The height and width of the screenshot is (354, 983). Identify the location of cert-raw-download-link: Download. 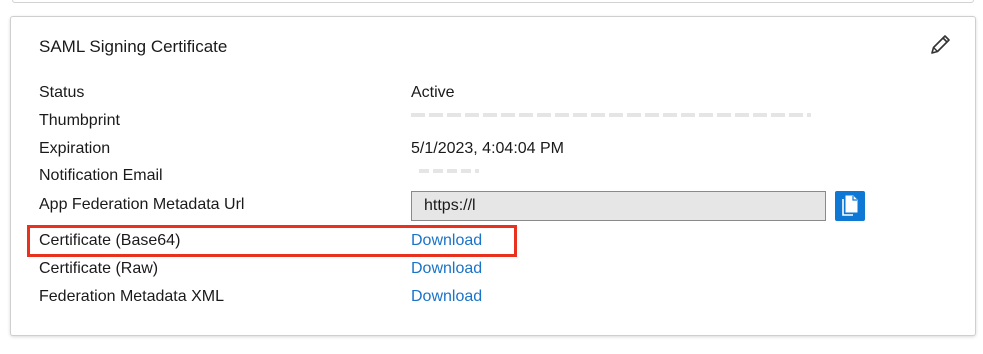
(446, 269).